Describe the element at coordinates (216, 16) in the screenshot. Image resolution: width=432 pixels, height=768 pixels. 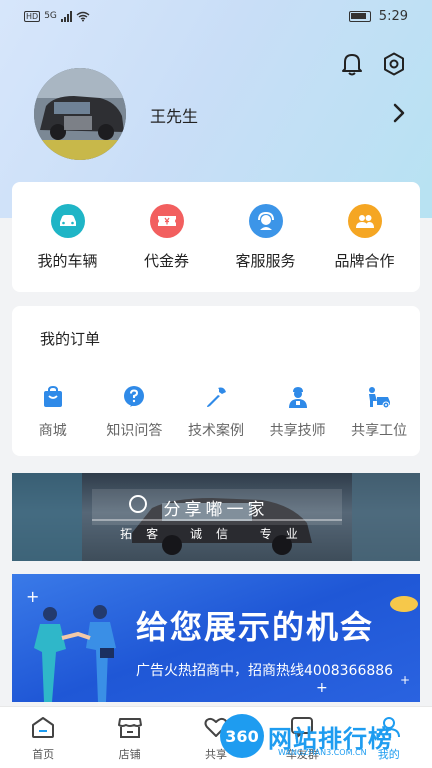
I see `status-bar: HD 5G 5:29` at that location.